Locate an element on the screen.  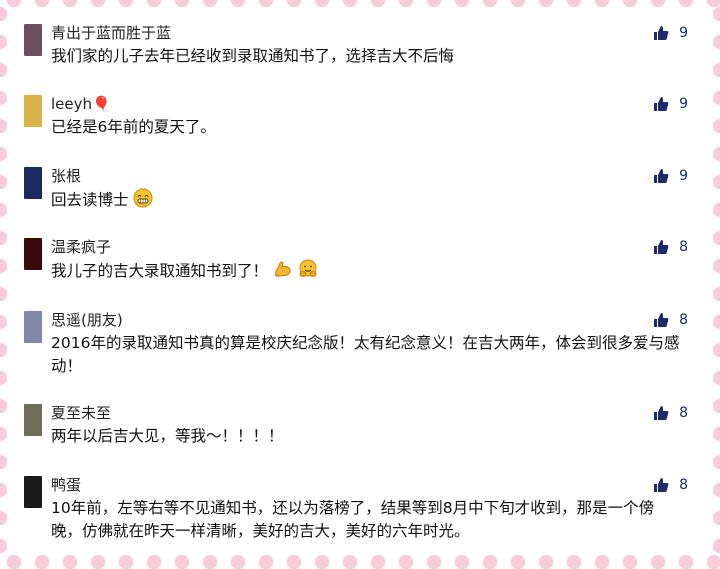
grin-emoji-icon is located at coordinates (143, 198).